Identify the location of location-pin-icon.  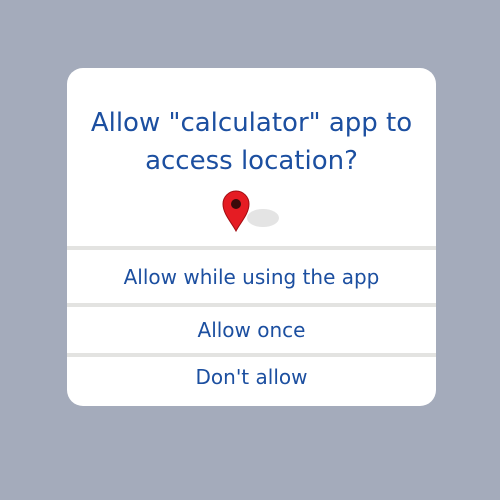
(250, 211).